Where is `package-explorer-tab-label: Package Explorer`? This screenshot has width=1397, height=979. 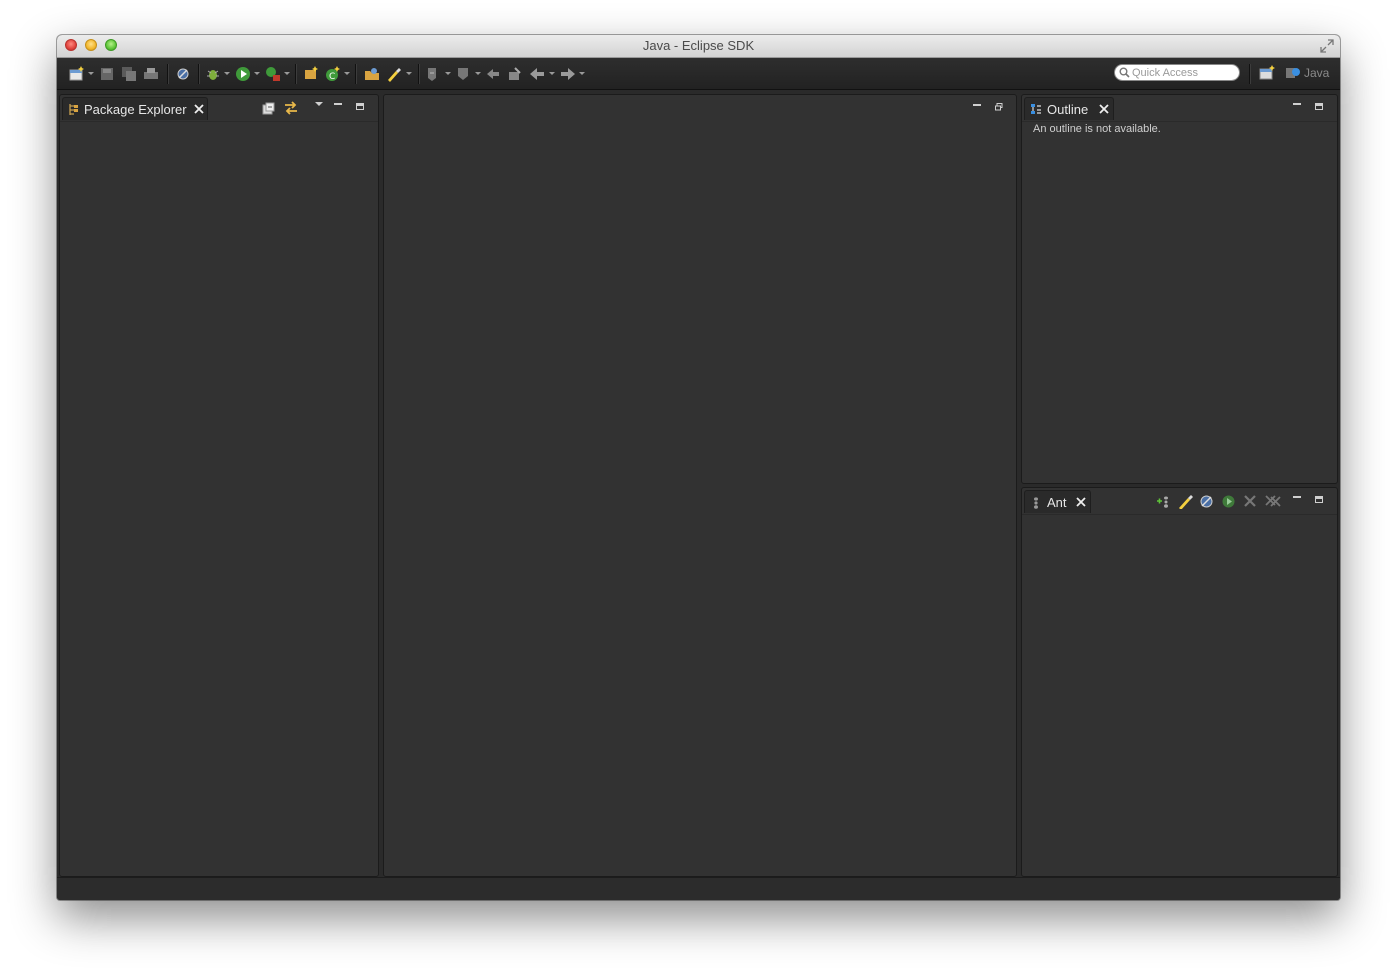
package-explorer-tab-label: Package Explorer is located at coordinates (135, 109).